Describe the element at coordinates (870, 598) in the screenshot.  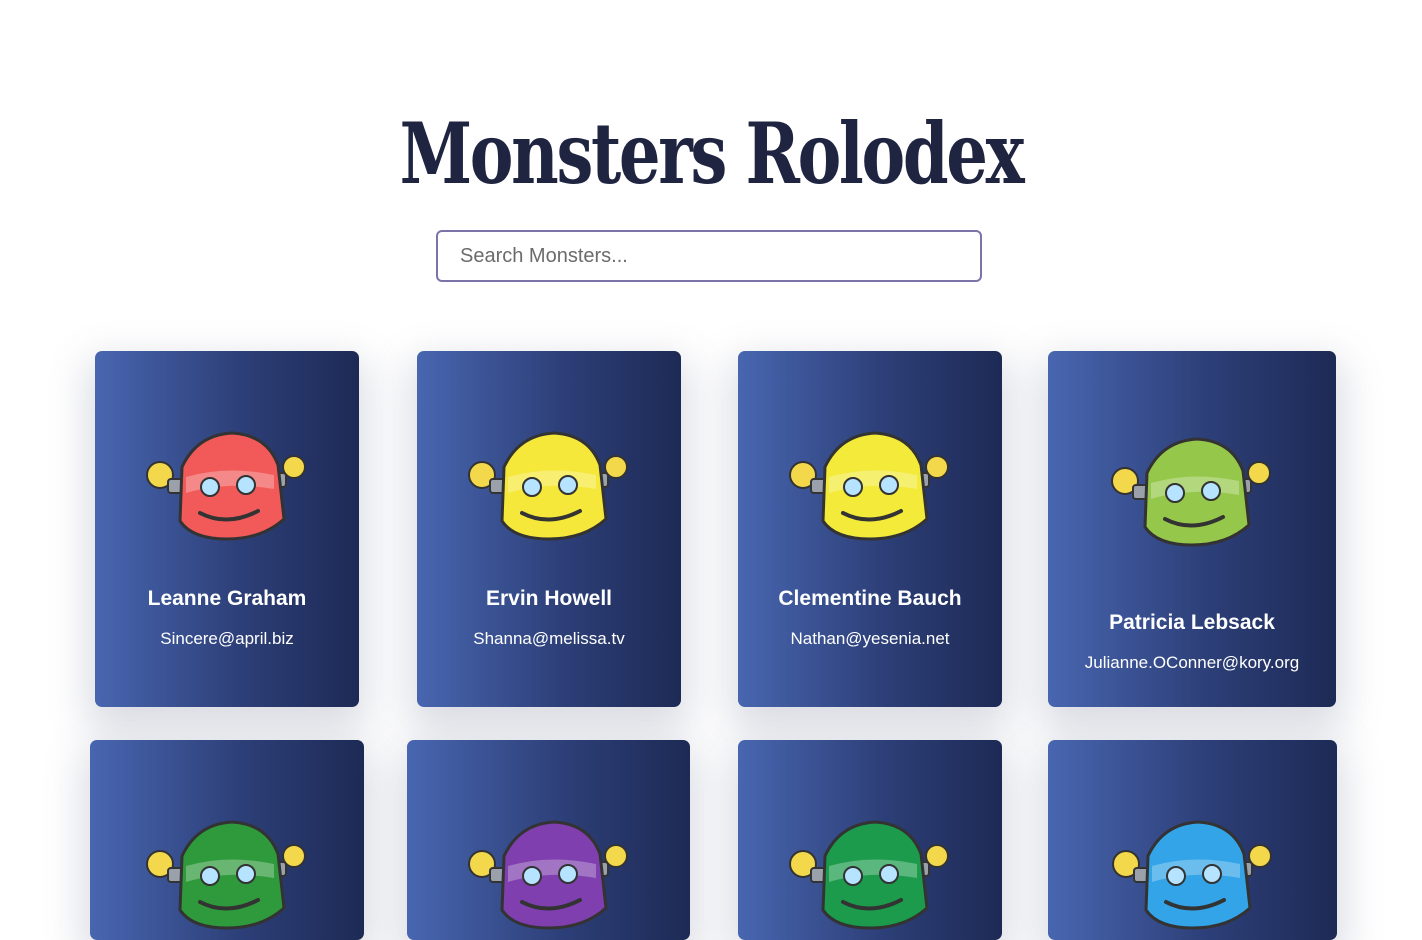
I see `monster-name: Clementine Bauch` at that location.